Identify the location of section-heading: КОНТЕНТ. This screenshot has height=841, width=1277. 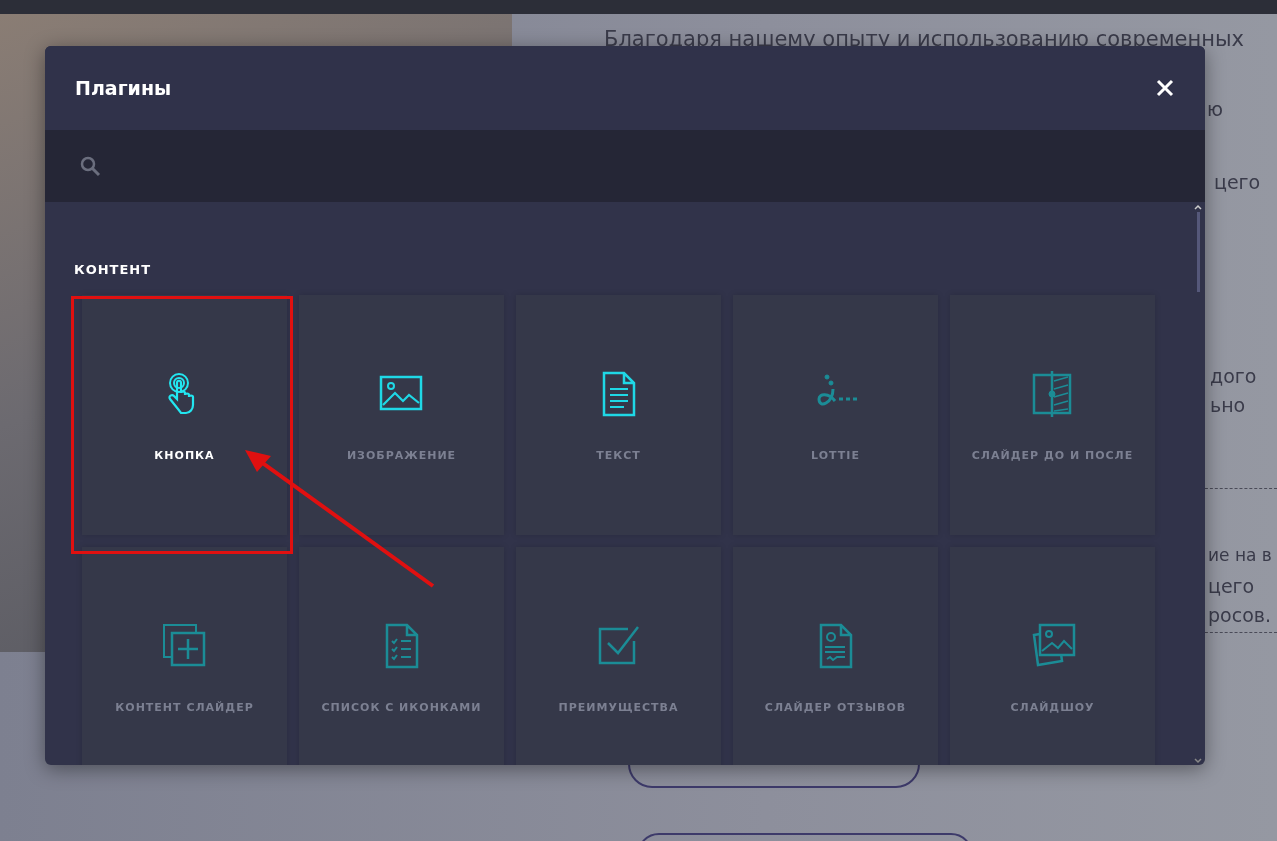
(113, 269).